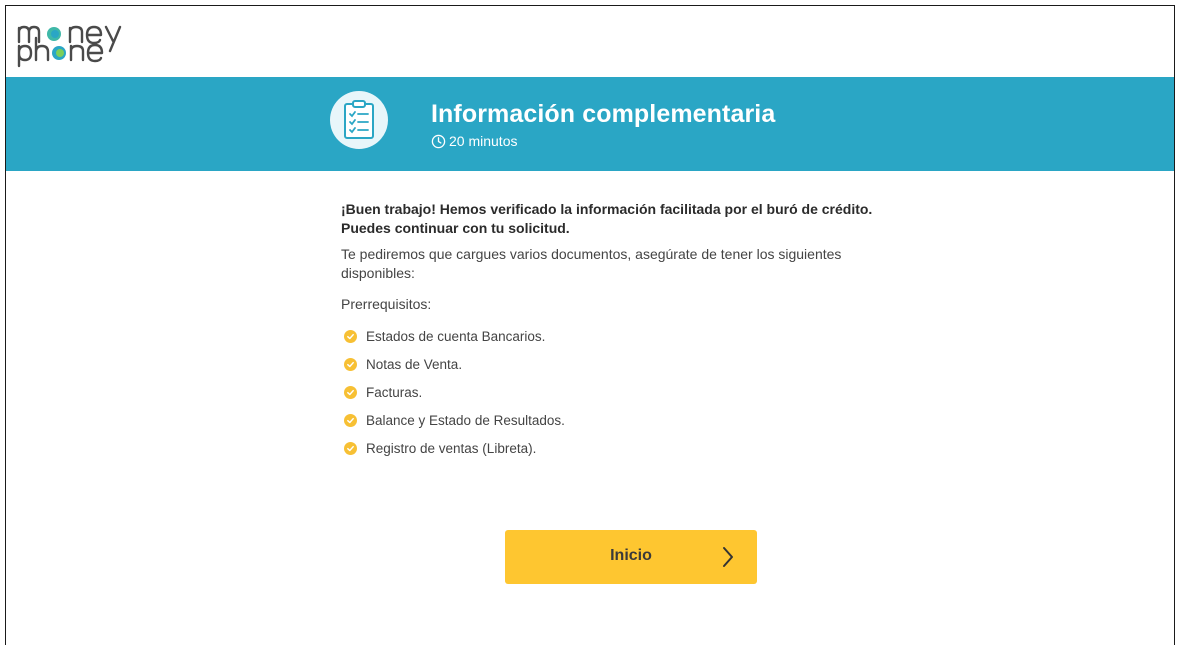 Image resolution: width=1177 pixels, height=645 pixels. I want to click on success-message-line2: Puedes continuar con tu solicitud., so click(455, 228).